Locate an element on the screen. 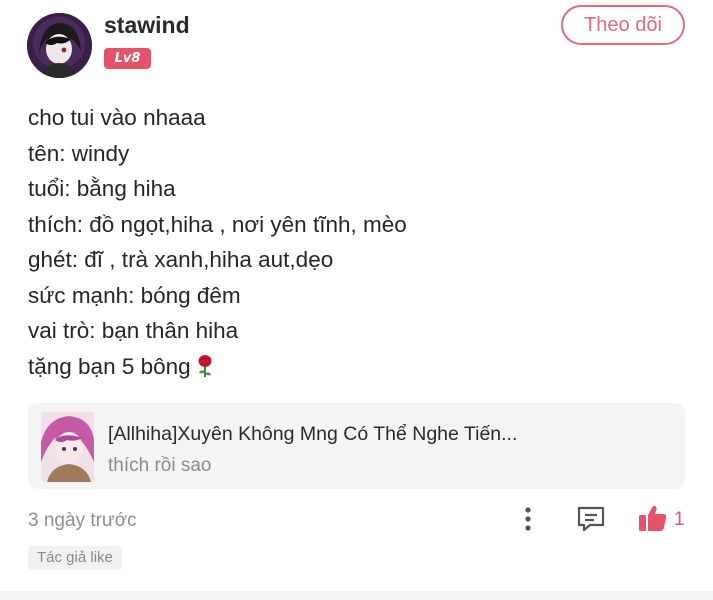  like-count: 1 is located at coordinates (679, 519).